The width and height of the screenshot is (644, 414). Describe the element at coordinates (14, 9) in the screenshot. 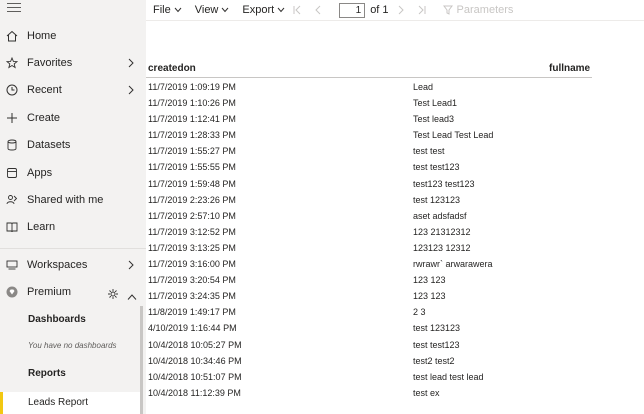

I see `hamburger-menu-icon` at that location.